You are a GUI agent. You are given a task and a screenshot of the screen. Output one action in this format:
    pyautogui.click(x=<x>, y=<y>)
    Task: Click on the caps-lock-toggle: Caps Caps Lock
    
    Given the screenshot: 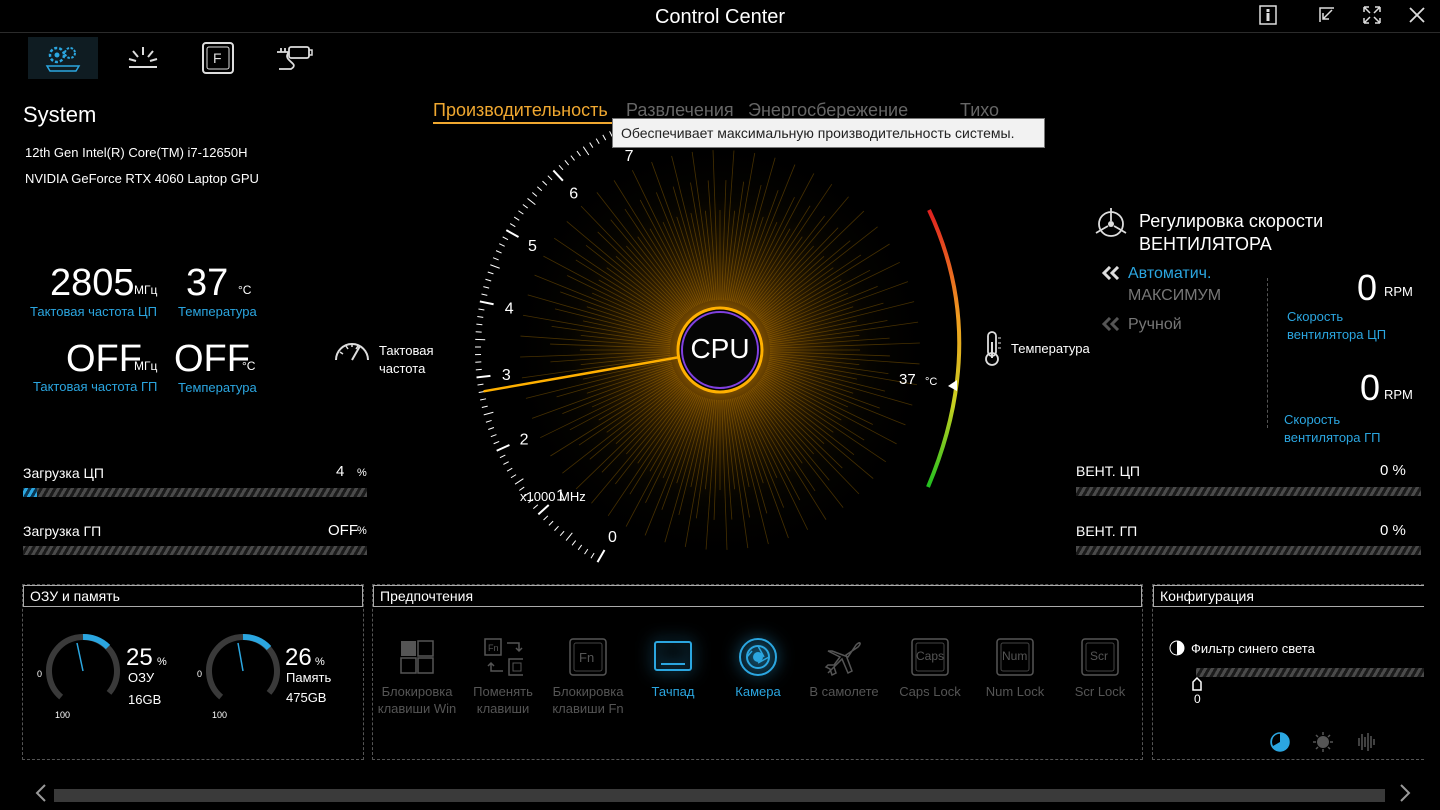 What is the action you would take?
    pyautogui.click(x=930, y=668)
    